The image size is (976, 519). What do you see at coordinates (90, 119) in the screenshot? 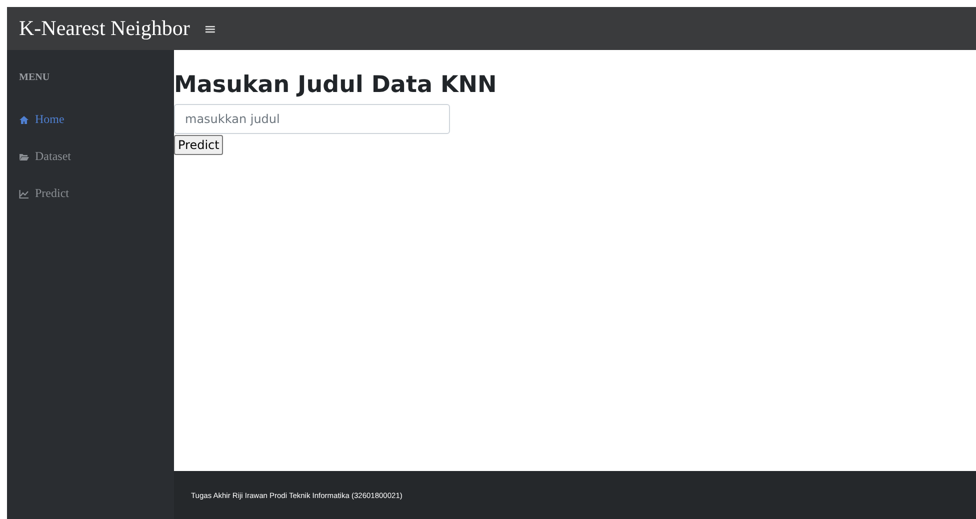
I see `sidebar-item: Home` at bounding box center [90, 119].